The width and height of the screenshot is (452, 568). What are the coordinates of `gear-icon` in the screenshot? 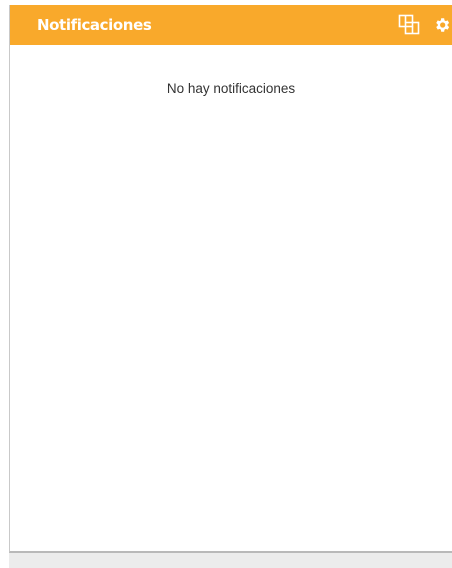 It's located at (442, 25).